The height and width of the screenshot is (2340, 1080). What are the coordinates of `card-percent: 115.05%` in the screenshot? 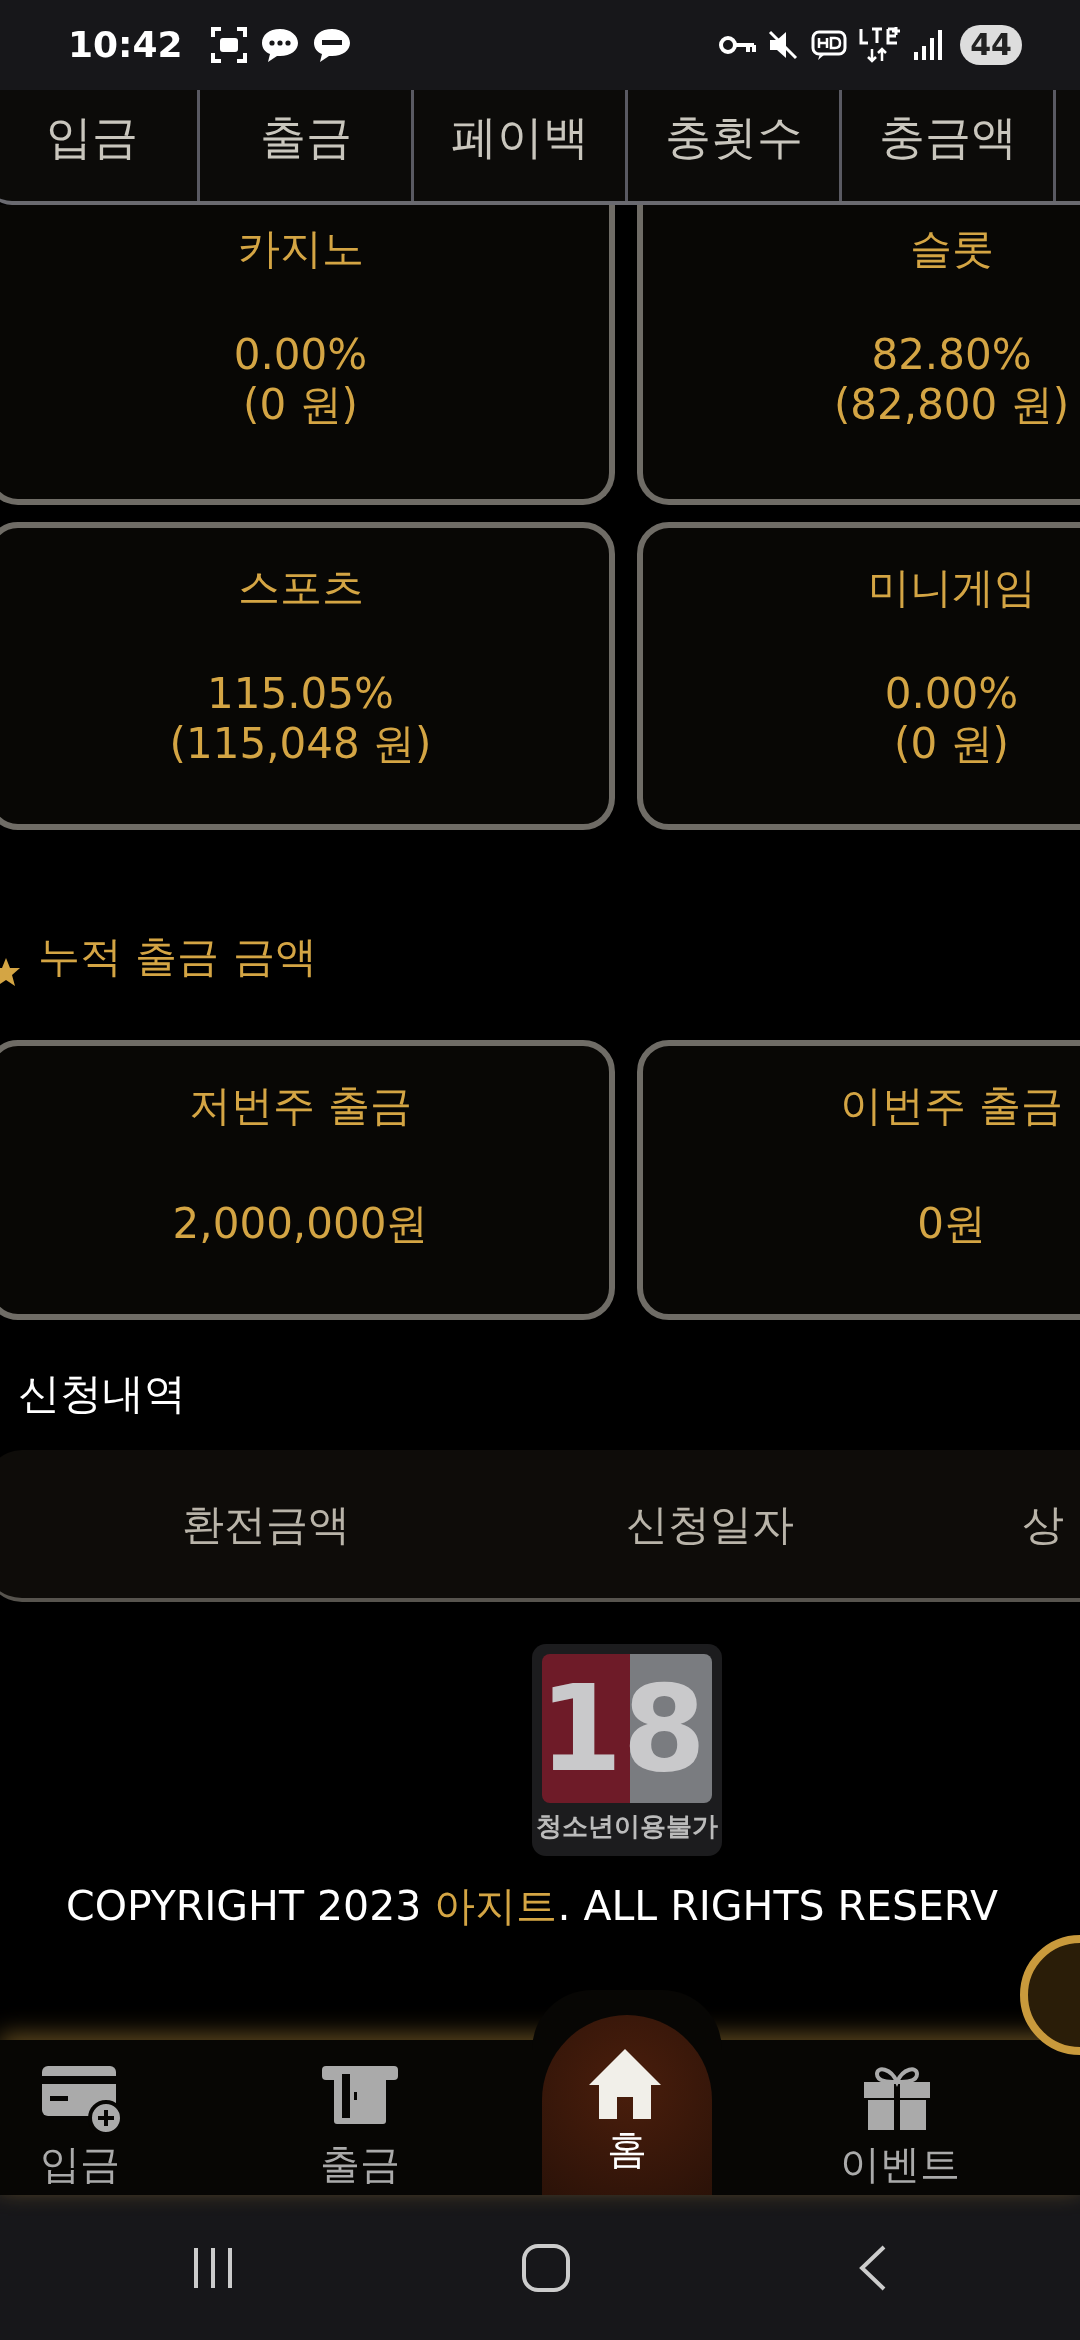 It's located at (300, 694).